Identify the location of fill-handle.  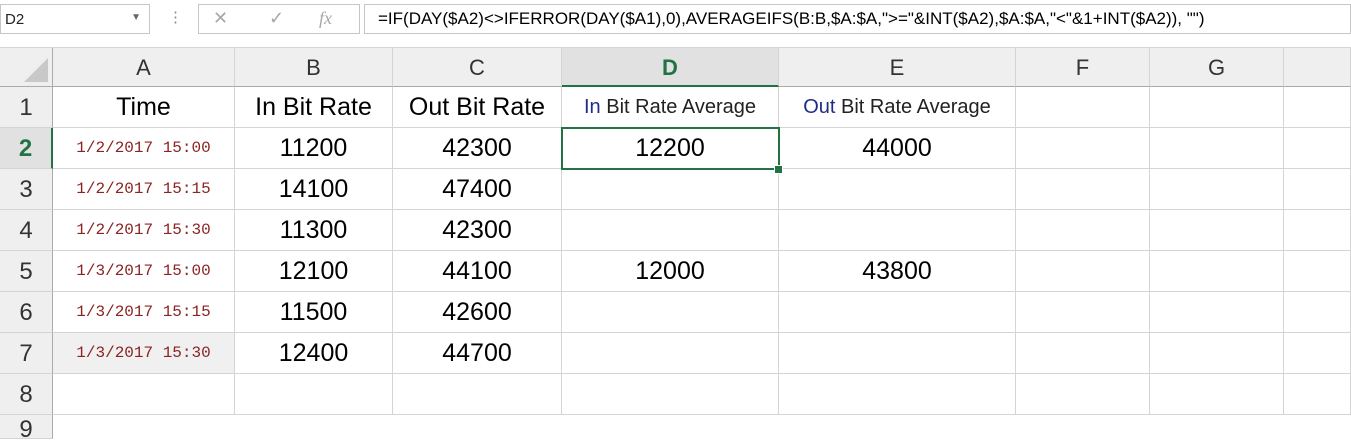
(778, 169).